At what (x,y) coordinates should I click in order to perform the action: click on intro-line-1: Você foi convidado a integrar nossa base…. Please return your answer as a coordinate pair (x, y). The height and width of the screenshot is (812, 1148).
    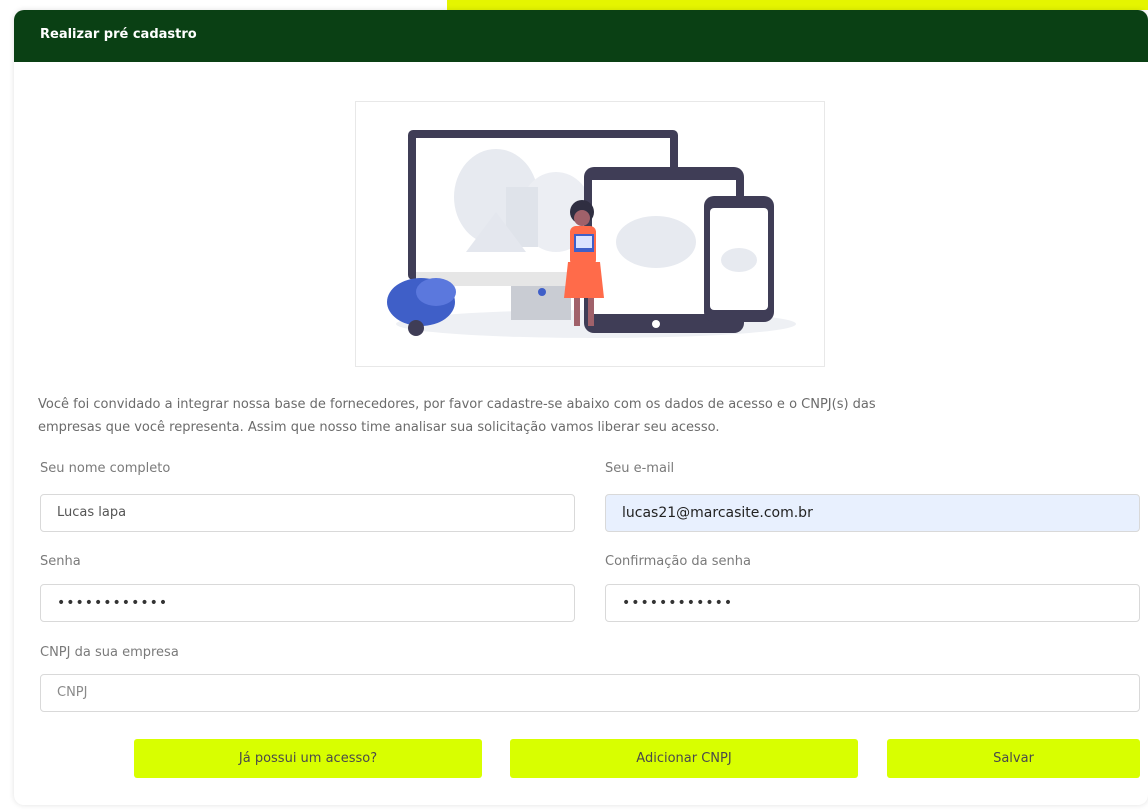
    Looking at the image, I should click on (457, 404).